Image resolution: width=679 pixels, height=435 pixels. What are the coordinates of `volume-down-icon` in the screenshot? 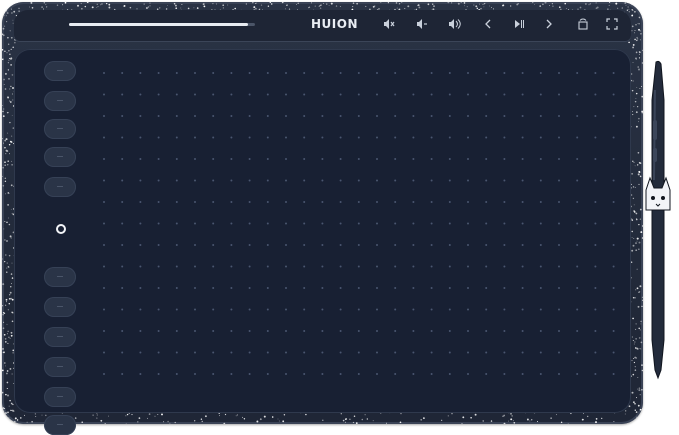 It's located at (422, 24).